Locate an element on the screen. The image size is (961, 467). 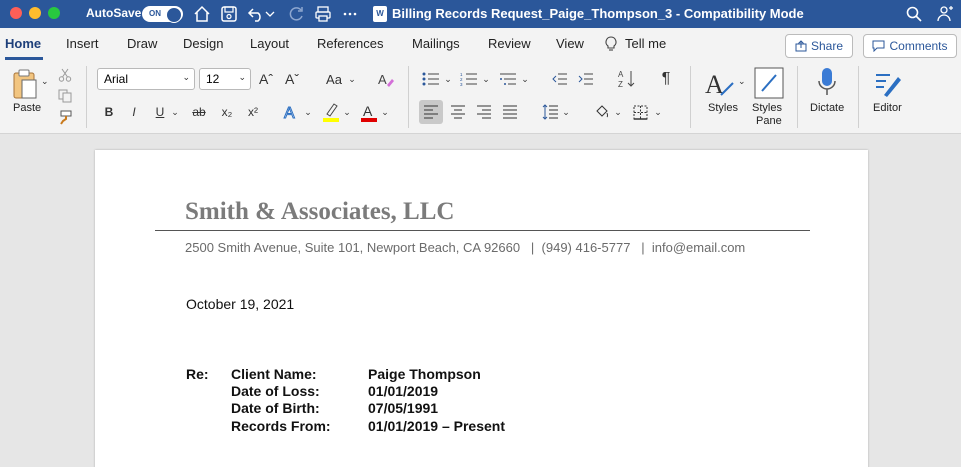
line-spacing-icon is located at coordinates (550, 112).